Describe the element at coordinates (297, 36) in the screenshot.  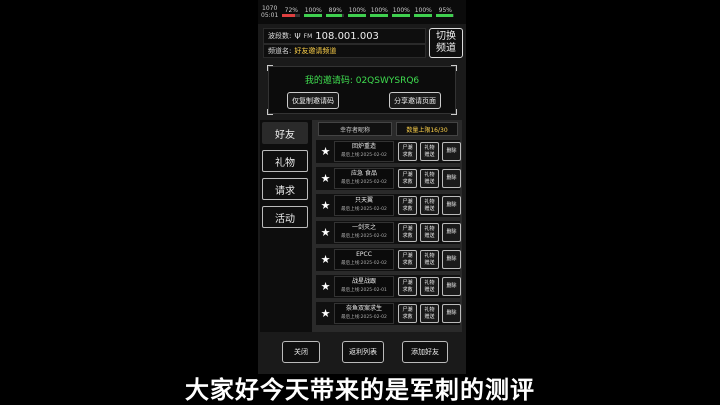
I see `antenna-icon: Ψ` at that location.